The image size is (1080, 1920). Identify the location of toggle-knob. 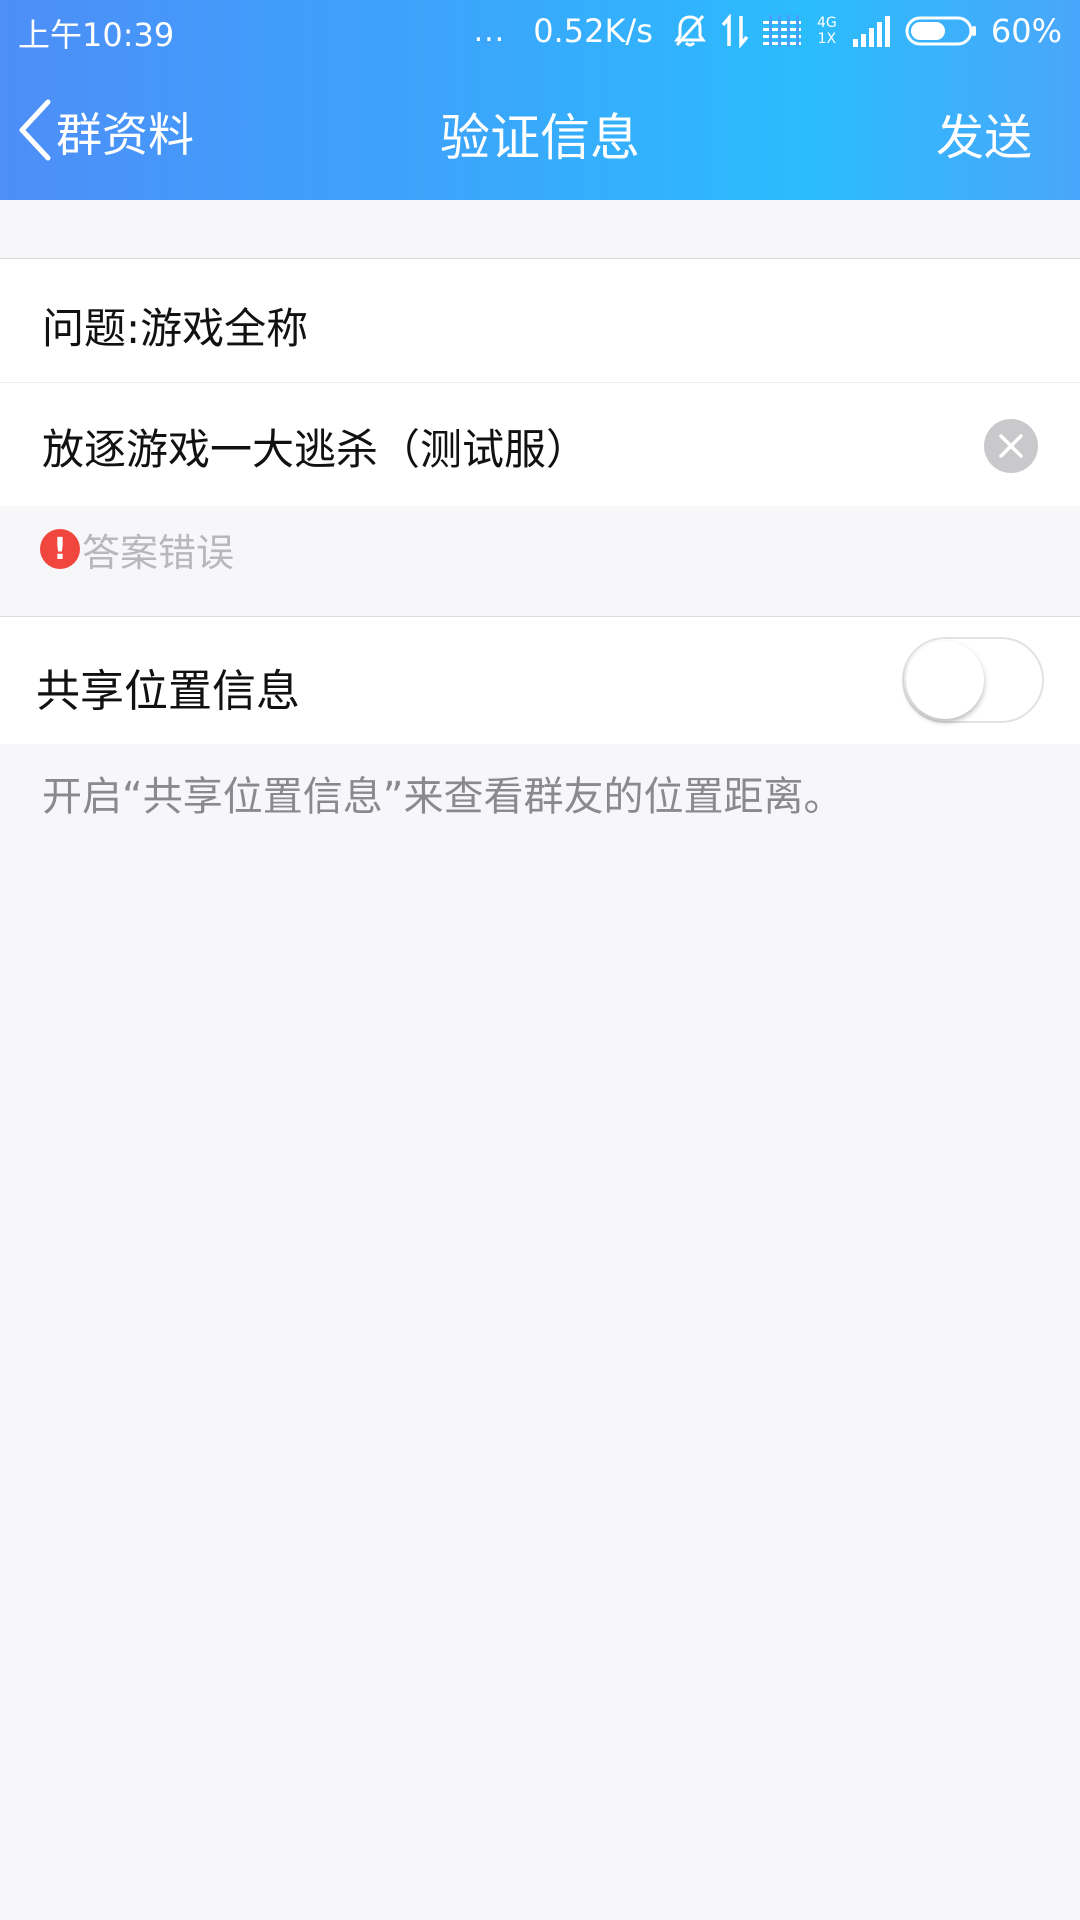
(945, 680).